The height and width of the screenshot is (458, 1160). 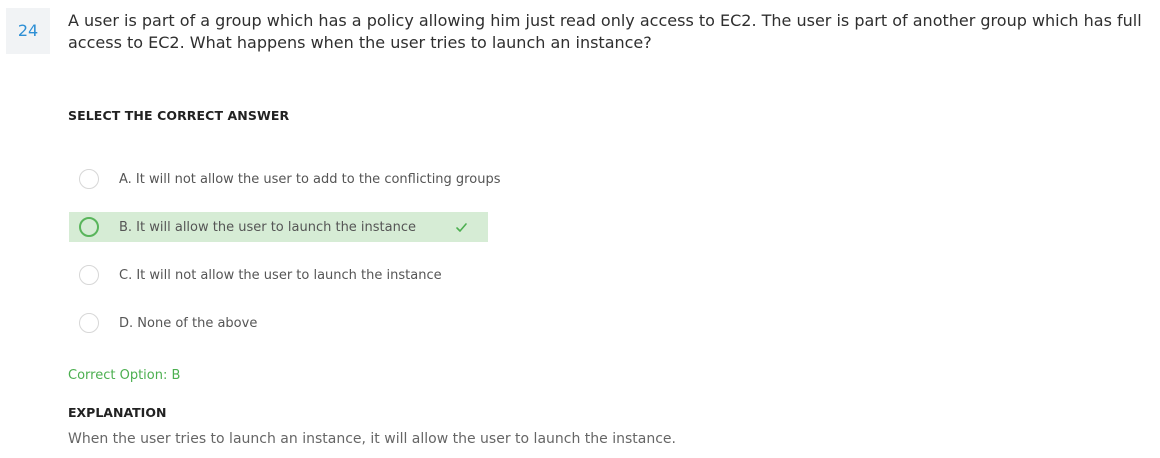 I want to click on radio-button-b, so click(x=89, y=227).